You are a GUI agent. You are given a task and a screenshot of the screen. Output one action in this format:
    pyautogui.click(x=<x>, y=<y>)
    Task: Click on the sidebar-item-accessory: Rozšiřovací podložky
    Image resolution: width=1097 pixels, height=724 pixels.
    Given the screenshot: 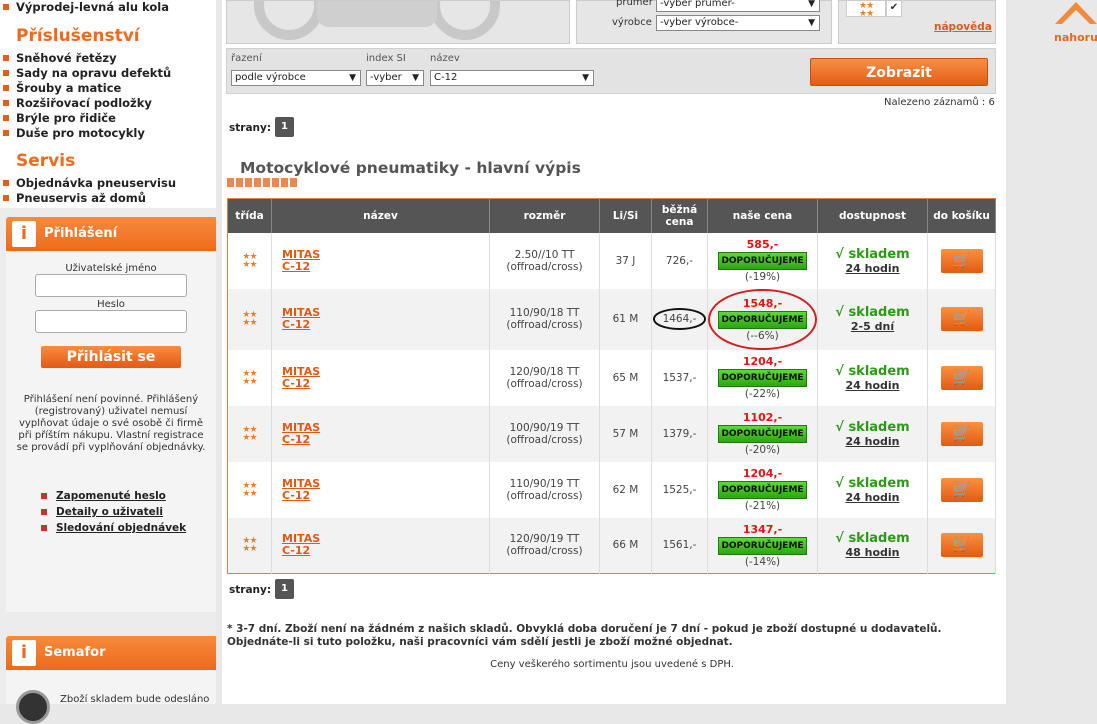 What is the action you would take?
    pyautogui.click(x=77, y=103)
    